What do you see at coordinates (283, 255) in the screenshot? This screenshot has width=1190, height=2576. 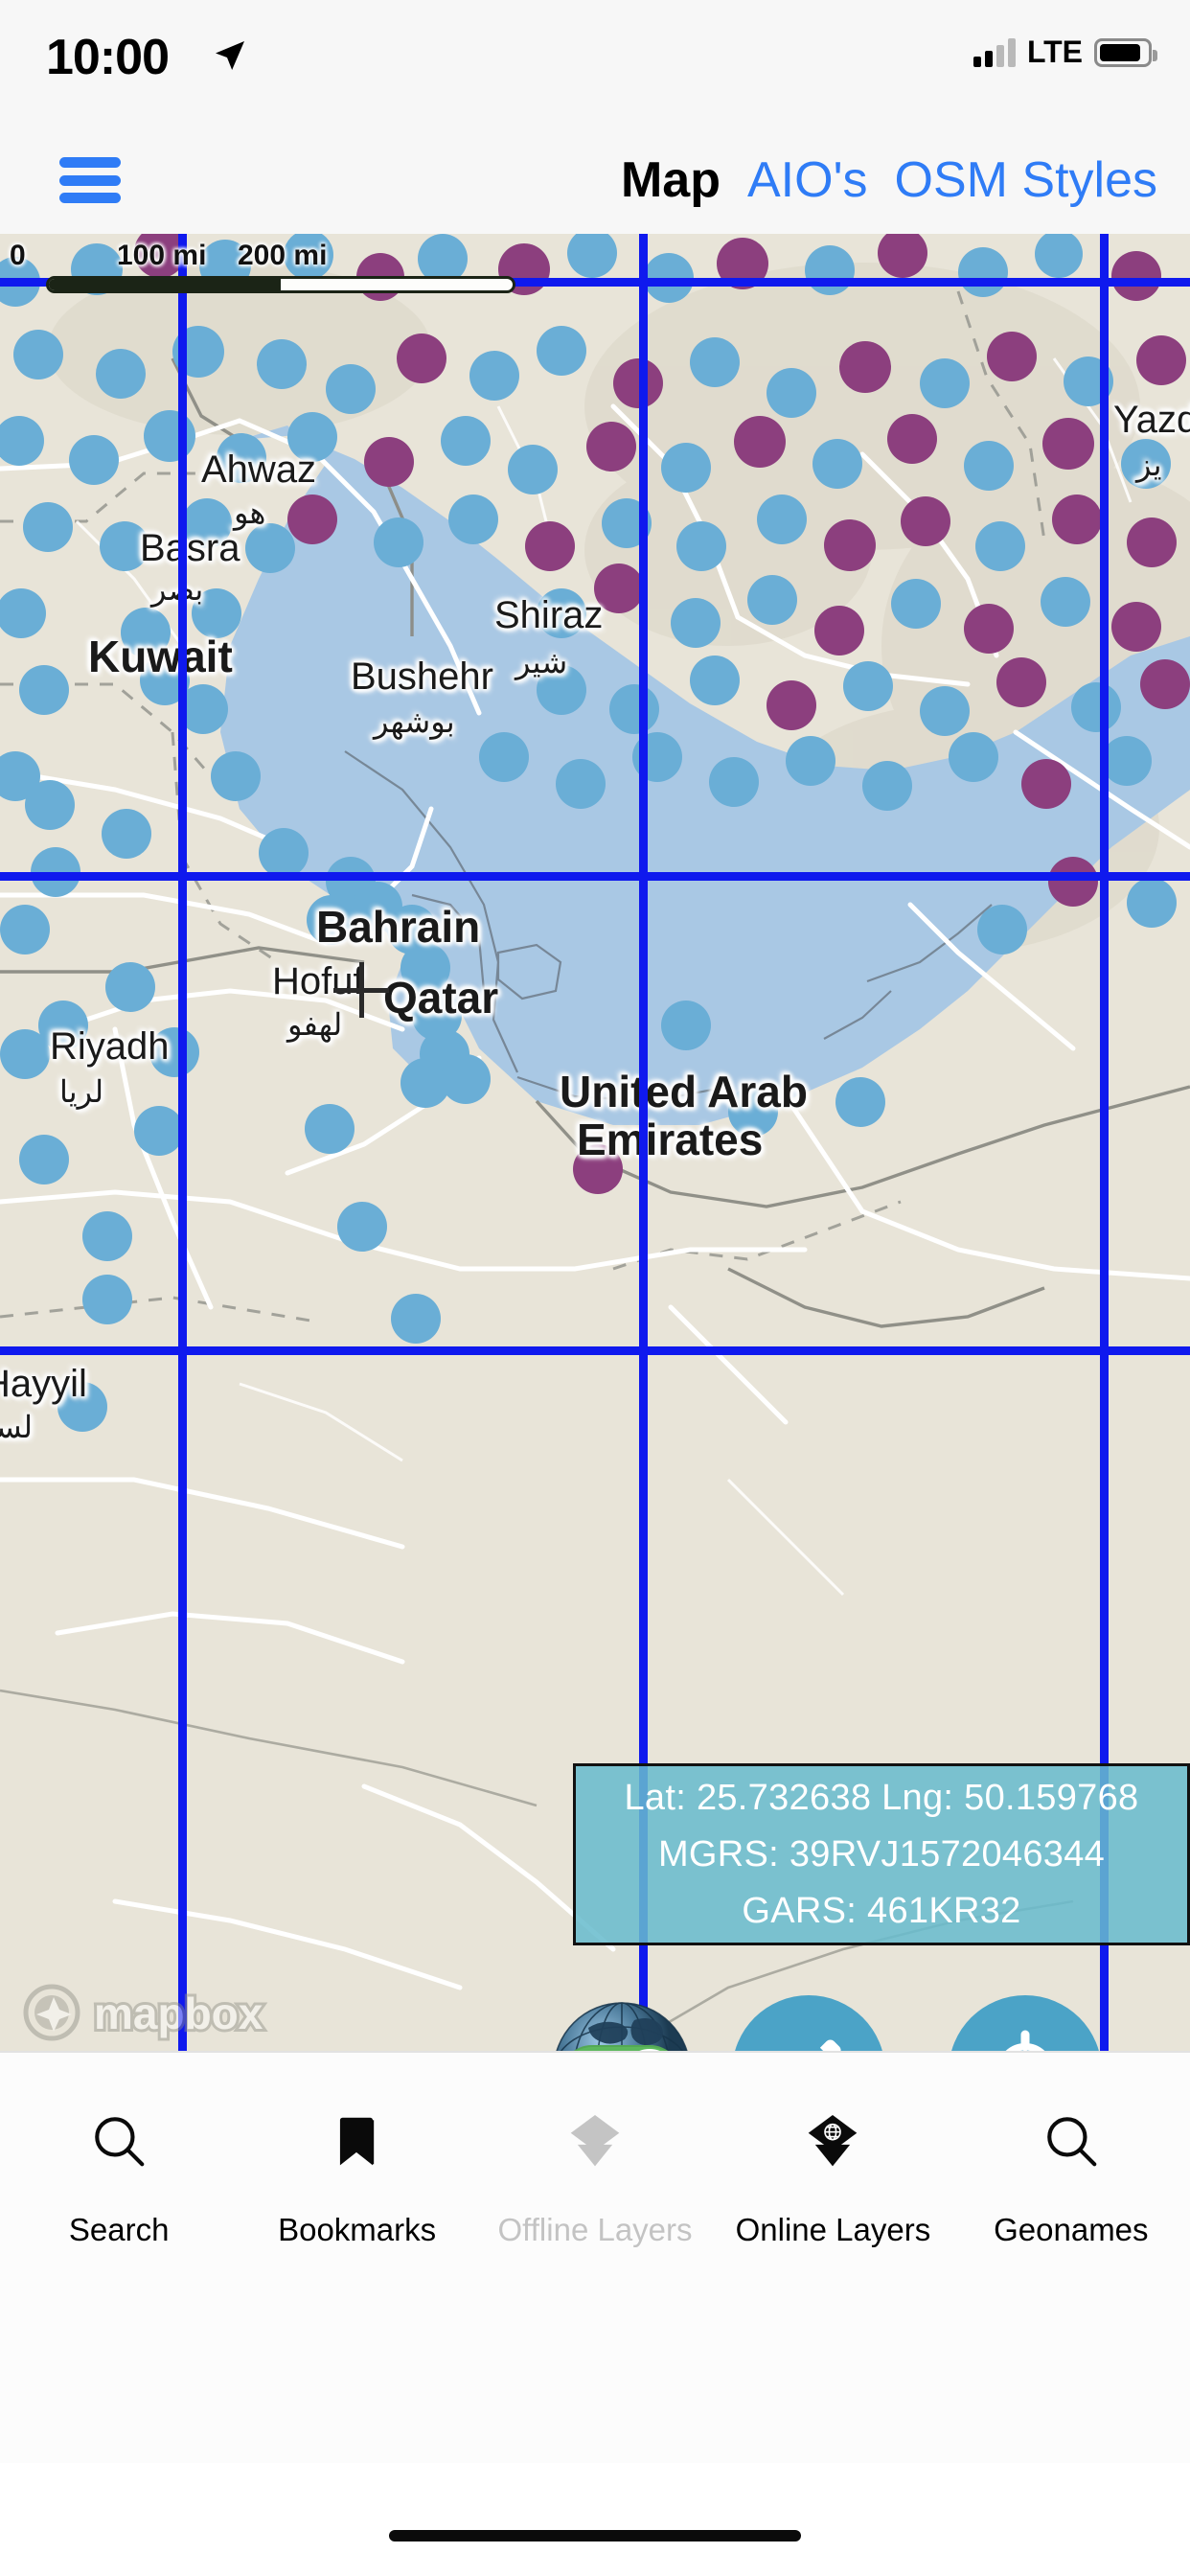 I see `scale-label-max: 200 mi` at bounding box center [283, 255].